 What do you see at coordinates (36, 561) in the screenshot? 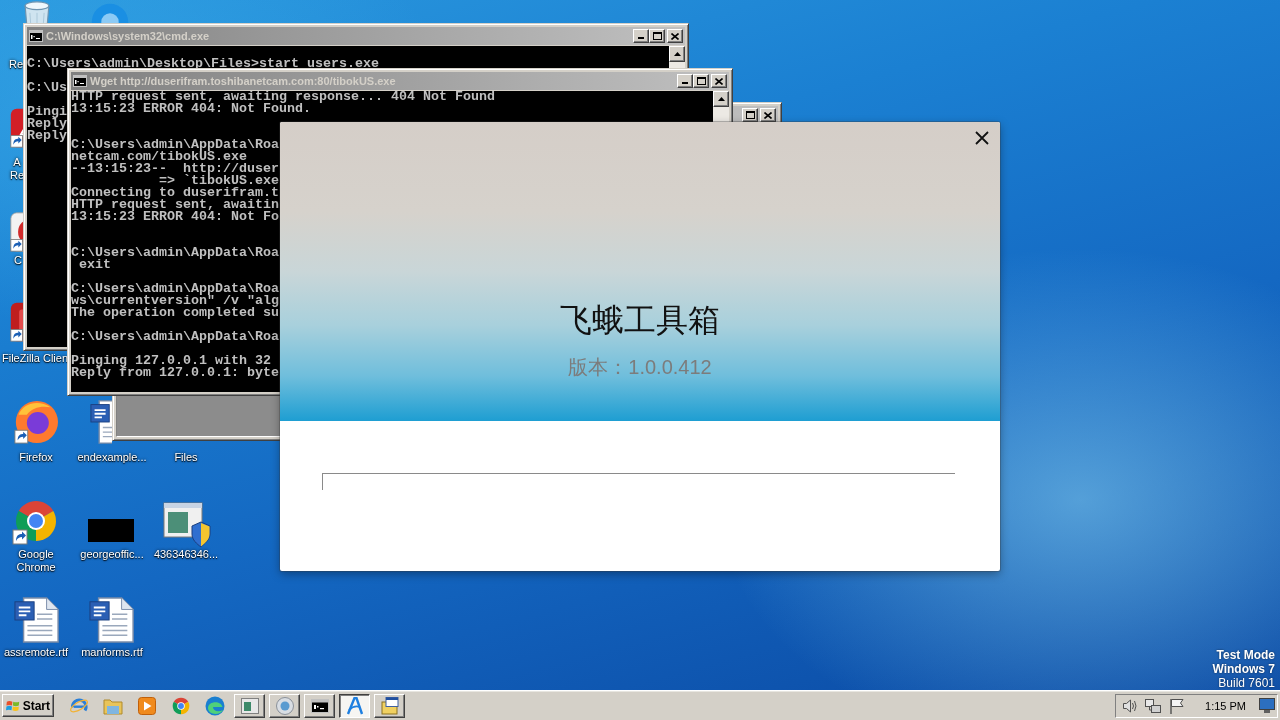
I see `desktop-icon-label: Google Chrome` at bounding box center [36, 561].